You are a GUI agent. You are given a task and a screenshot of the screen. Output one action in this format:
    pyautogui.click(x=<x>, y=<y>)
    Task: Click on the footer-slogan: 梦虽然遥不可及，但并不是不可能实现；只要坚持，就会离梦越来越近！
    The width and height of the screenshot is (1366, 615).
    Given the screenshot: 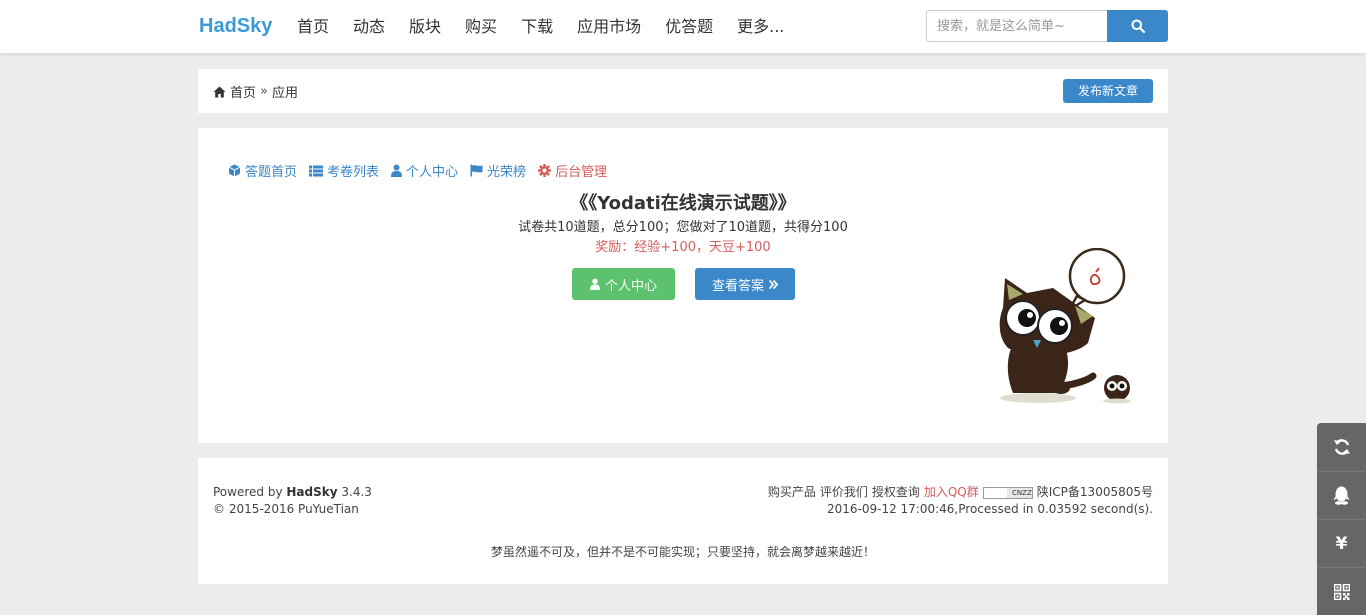 What is the action you would take?
    pyautogui.click(x=682, y=552)
    